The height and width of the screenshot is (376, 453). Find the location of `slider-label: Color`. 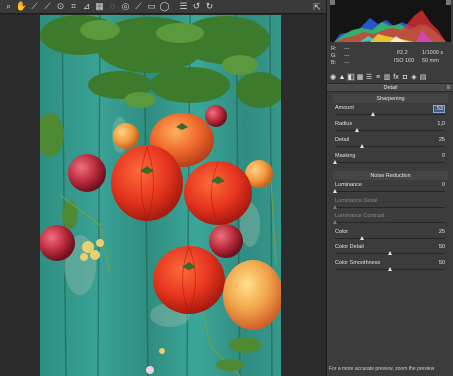

slider-label: Color is located at coordinates (342, 231).